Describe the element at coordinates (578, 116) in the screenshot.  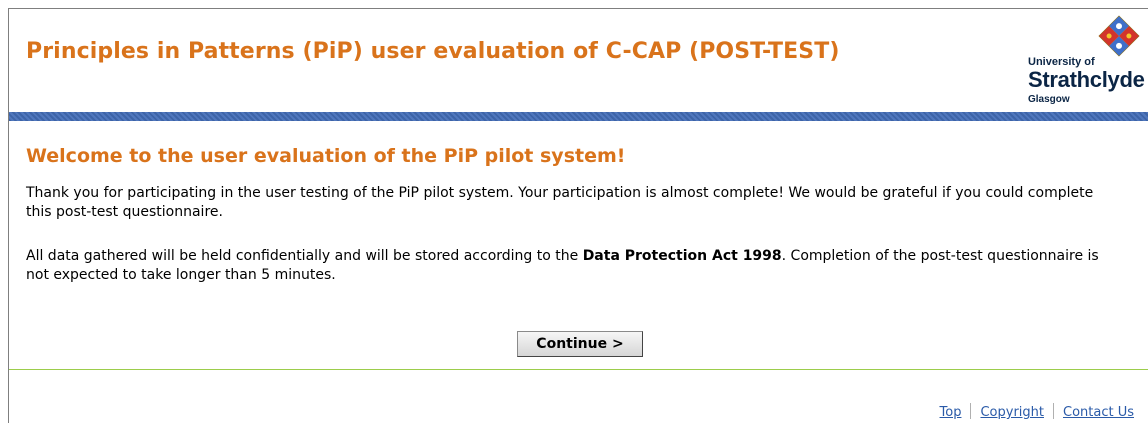
I see `header-divider-bar` at that location.